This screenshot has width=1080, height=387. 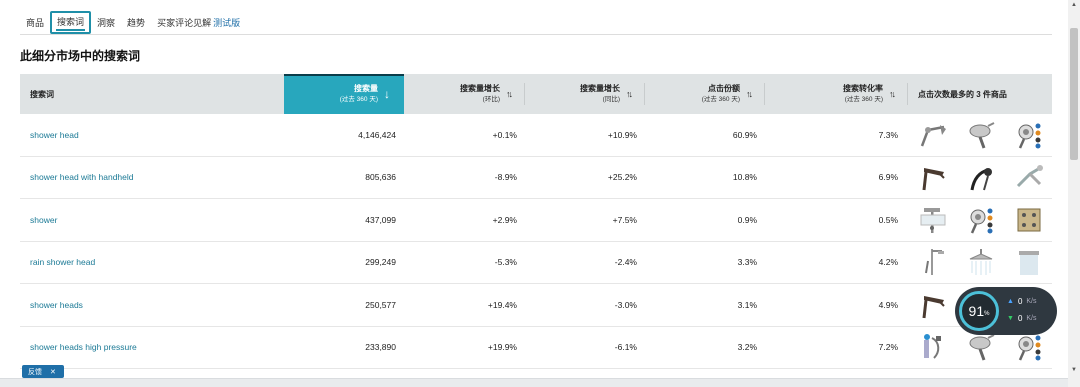 I want to click on tab-insights-label: 洞察, so click(x=106, y=23).